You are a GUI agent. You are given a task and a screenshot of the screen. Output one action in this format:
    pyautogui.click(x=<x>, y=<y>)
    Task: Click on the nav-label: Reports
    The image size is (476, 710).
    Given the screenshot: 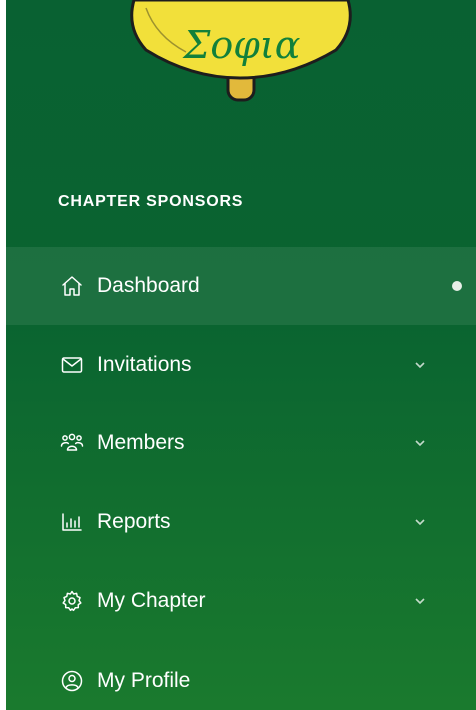 What is the action you would take?
    pyautogui.click(x=134, y=521)
    